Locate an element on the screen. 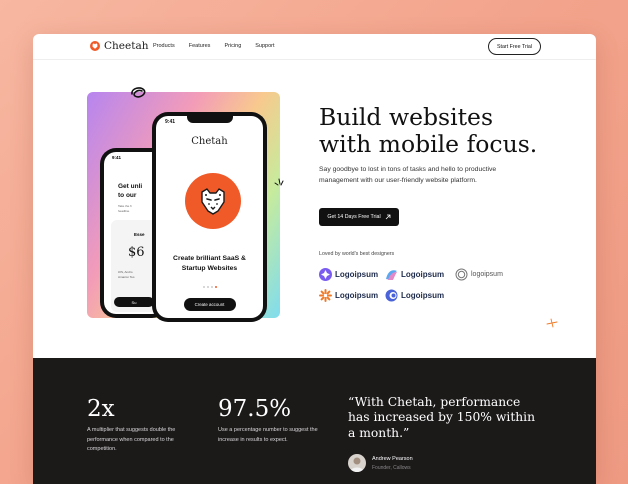 Image resolution: width=628 pixels, height=484 pixels. hero-title: Build websites with mobile focus. is located at coordinates (428, 131).